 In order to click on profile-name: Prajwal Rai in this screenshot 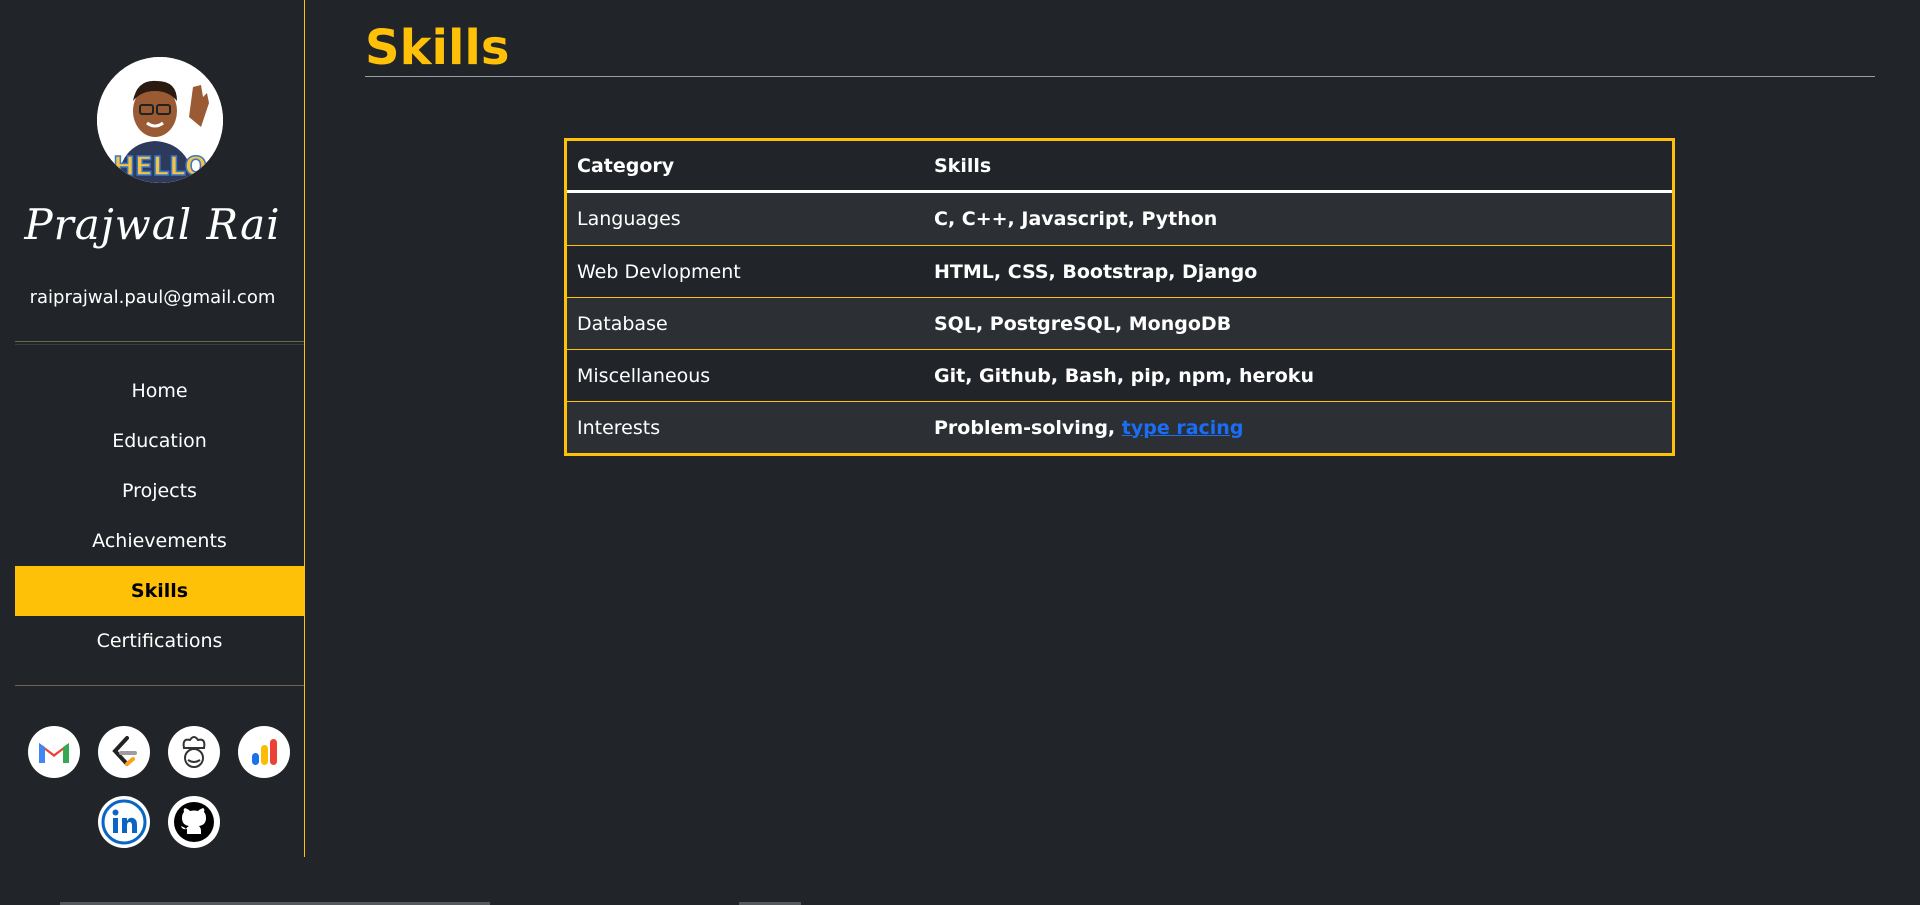, I will do `click(152, 224)`.